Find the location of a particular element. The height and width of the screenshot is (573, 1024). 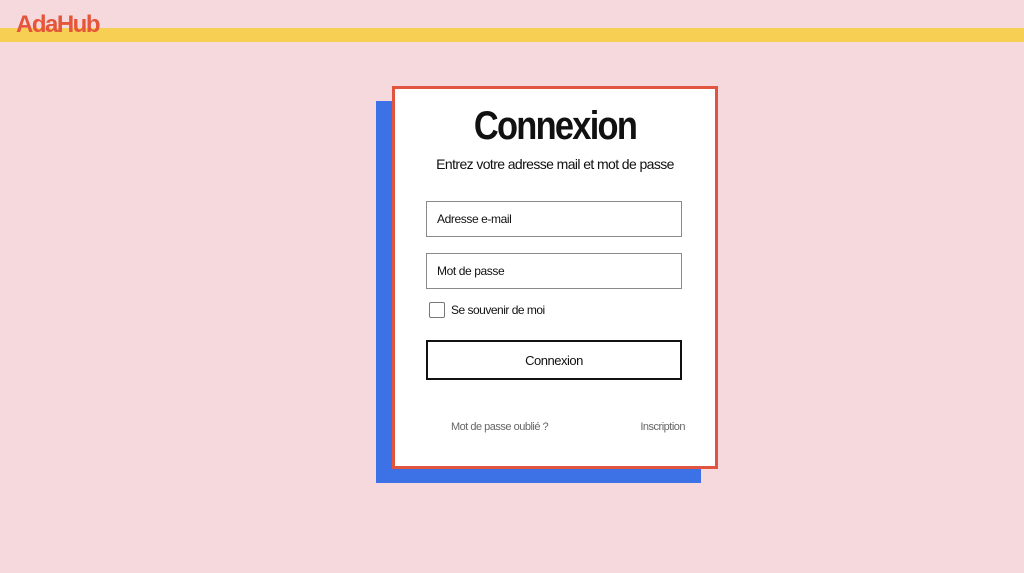

email-field is located at coordinates (554, 219).